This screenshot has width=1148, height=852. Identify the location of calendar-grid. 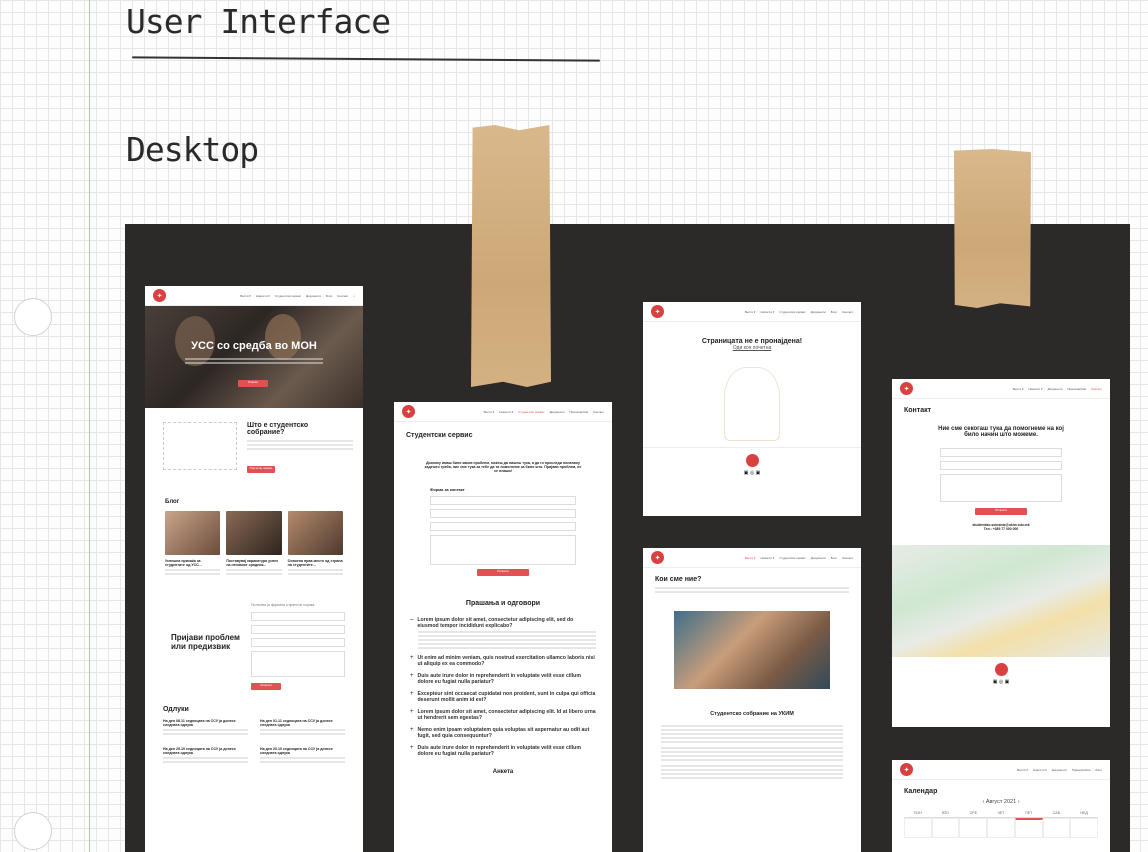
(1001, 828).